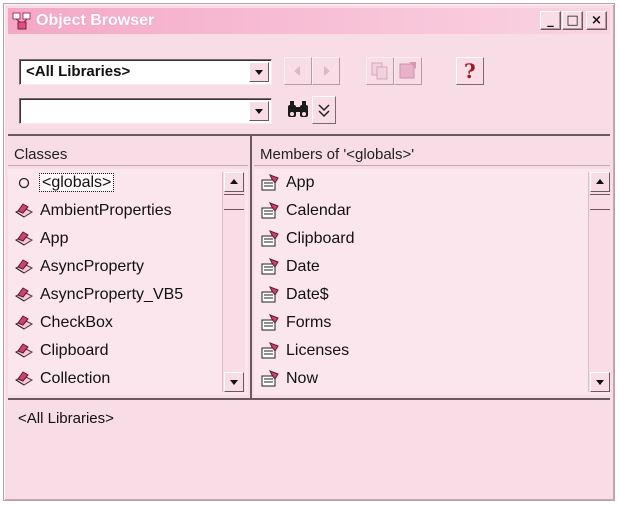 This screenshot has width=619, height=505. What do you see at coordinates (318, 210) in the screenshot?
I see `member-item-label: Calendar` at bounding box center [318, 210].